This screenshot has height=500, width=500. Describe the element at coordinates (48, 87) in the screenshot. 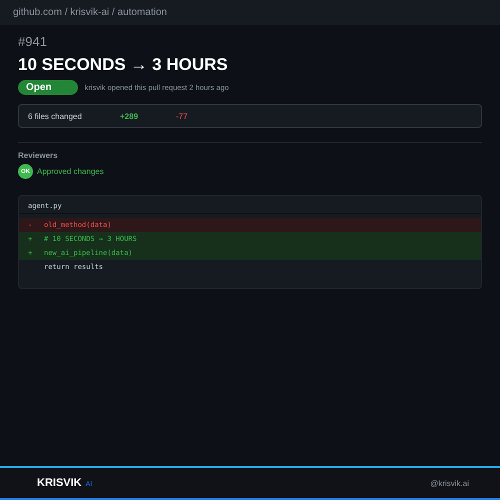

I see `status-badge: Open` at that location.